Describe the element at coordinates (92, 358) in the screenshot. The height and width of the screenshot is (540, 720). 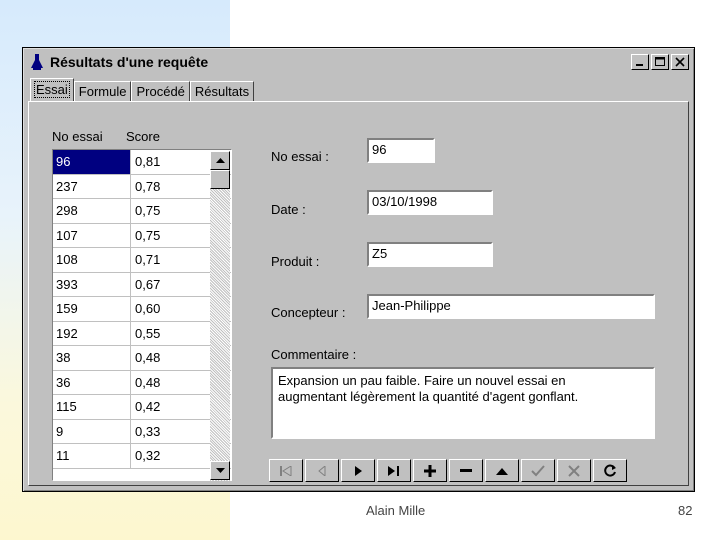
I see `no-essai-cell: 38` at that location.